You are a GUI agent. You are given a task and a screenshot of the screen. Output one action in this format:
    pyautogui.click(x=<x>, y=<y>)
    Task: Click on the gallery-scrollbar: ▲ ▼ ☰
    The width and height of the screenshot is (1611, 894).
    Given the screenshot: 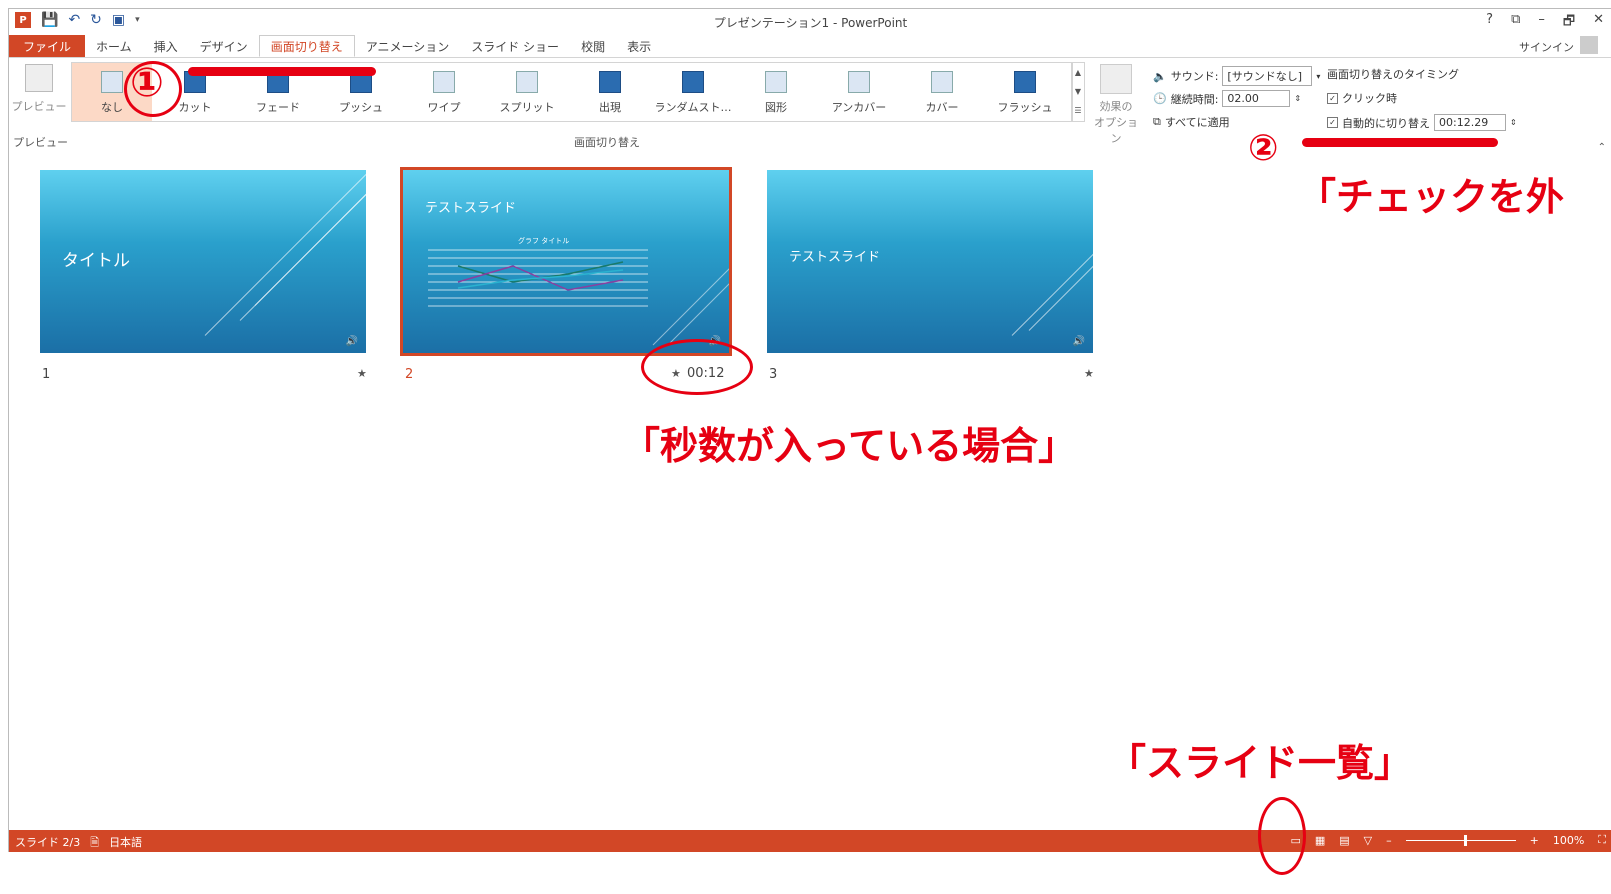 What is the action you would take?
    pyautogui.click(x=1078, y=92)
    